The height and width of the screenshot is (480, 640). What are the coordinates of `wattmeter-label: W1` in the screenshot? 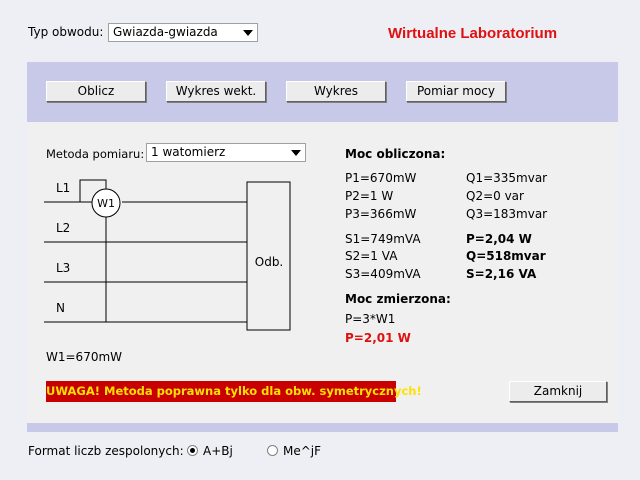 It's located at (106, 203).